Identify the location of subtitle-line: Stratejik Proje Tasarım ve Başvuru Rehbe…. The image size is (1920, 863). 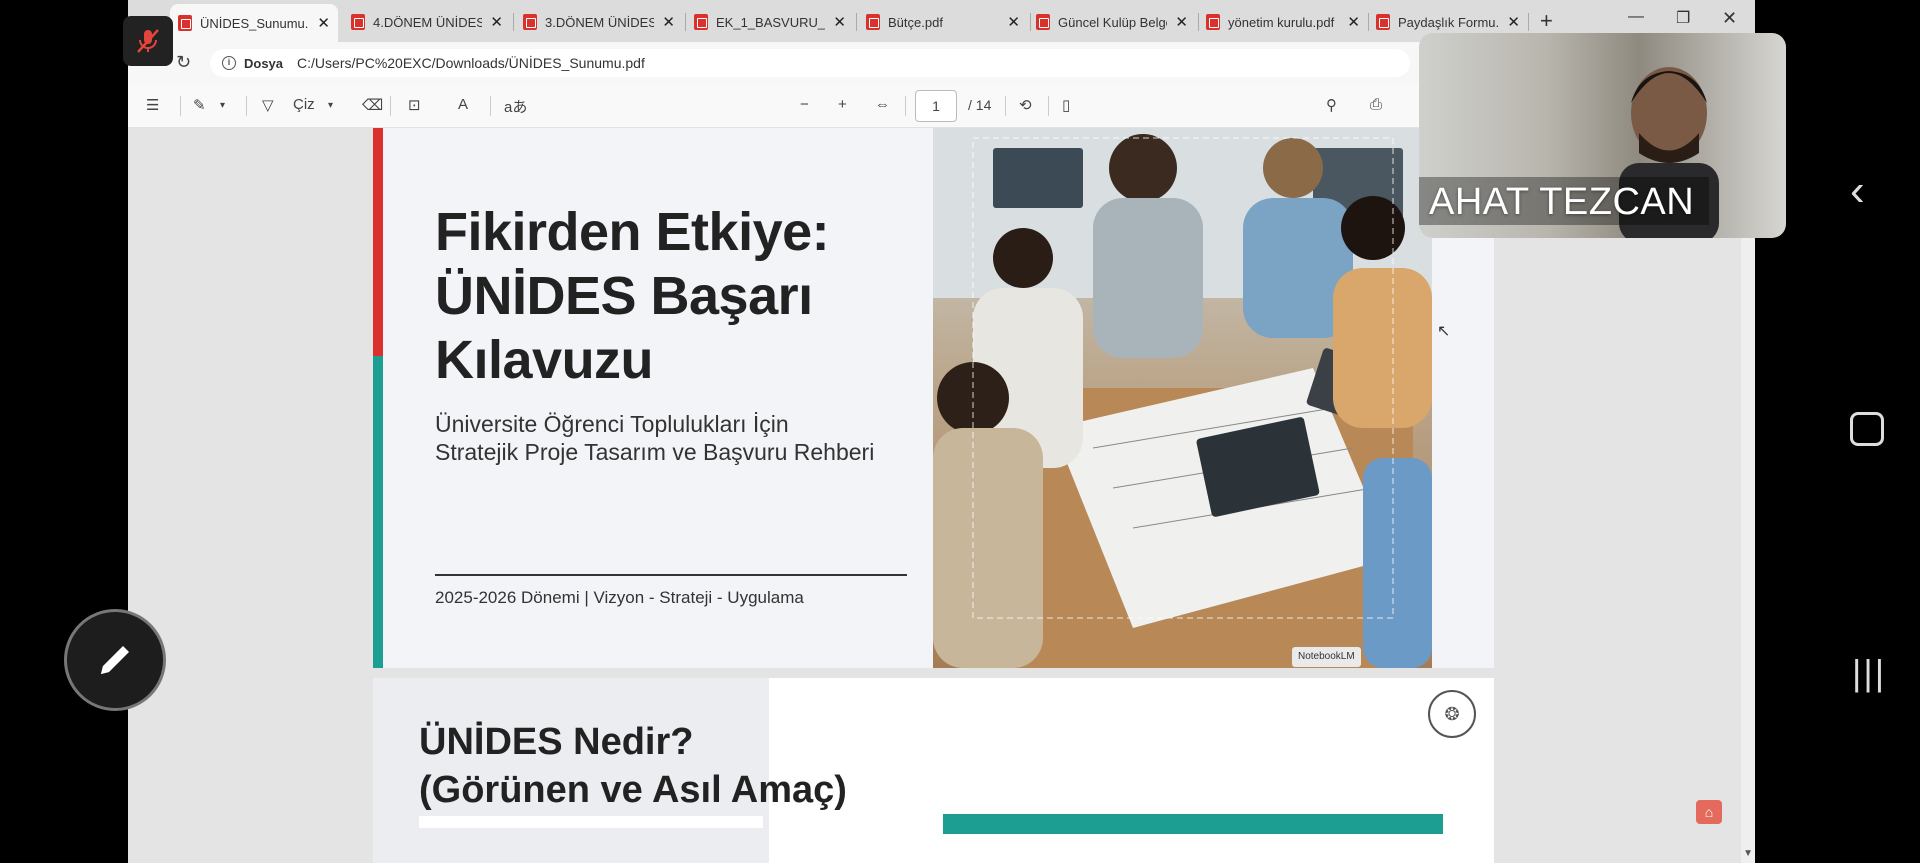
(655, 452).